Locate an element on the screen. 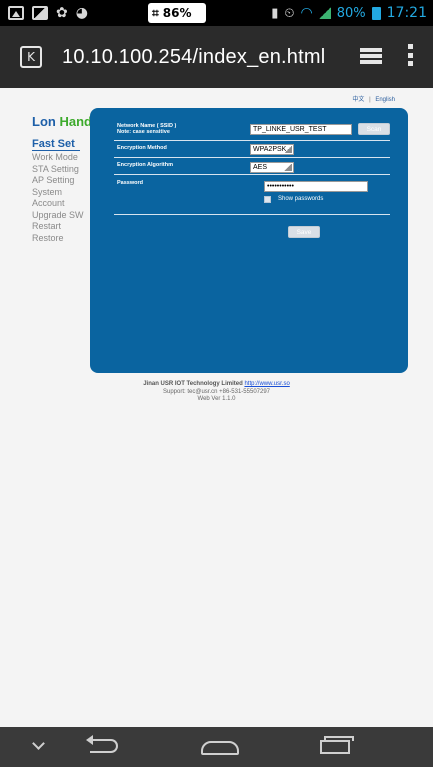 The height and width of the screenshot is (767, 433). vibrate-icon: ▮ is located at coordinates (275, 13).